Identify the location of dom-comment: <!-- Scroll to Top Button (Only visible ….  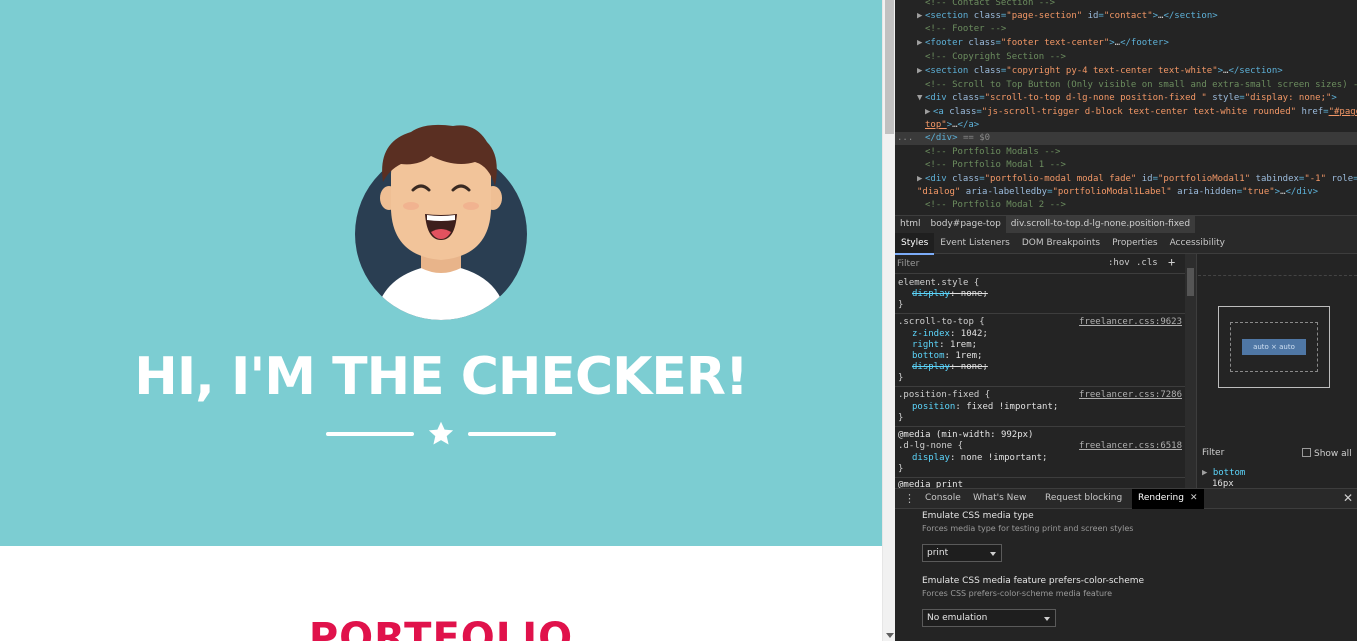
(1126, 85).